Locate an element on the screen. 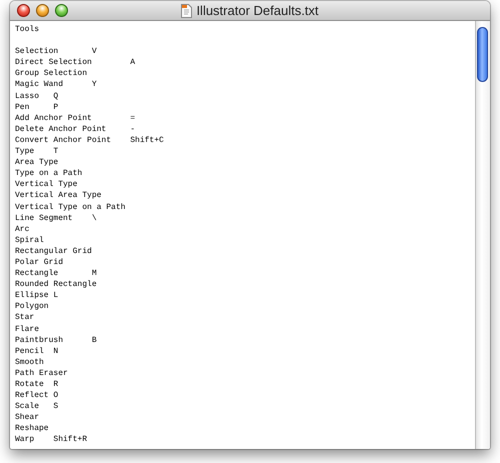  tool-name: Delete Anchor Point is located at coordinates (60, 129).